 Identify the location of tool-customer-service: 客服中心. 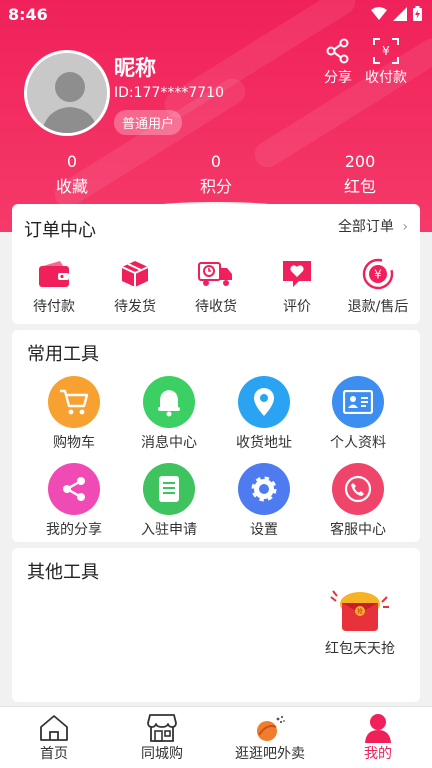
(358, 501).